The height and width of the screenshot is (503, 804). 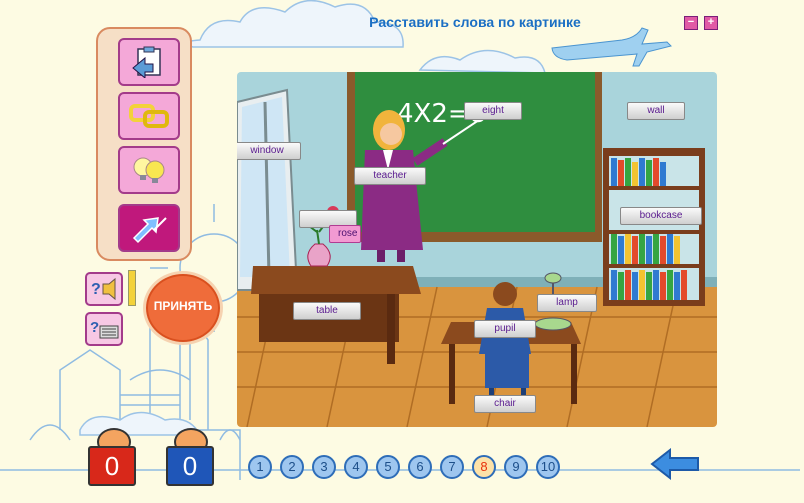 What do you see at coordinates (327, 311) in the screenshot?
I see `word-tag-table: table` at bounding box center [327, 311].